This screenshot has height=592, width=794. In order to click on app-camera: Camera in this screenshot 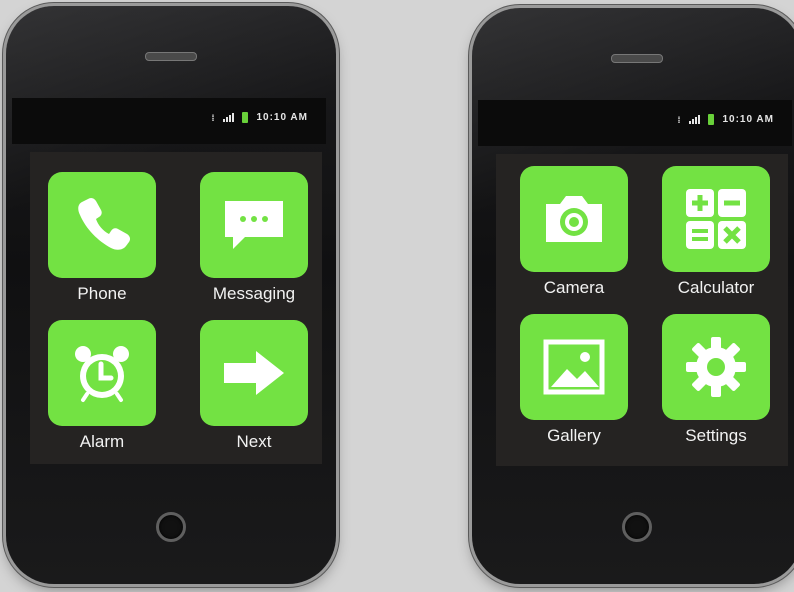, I will do `click(574, 232)`.